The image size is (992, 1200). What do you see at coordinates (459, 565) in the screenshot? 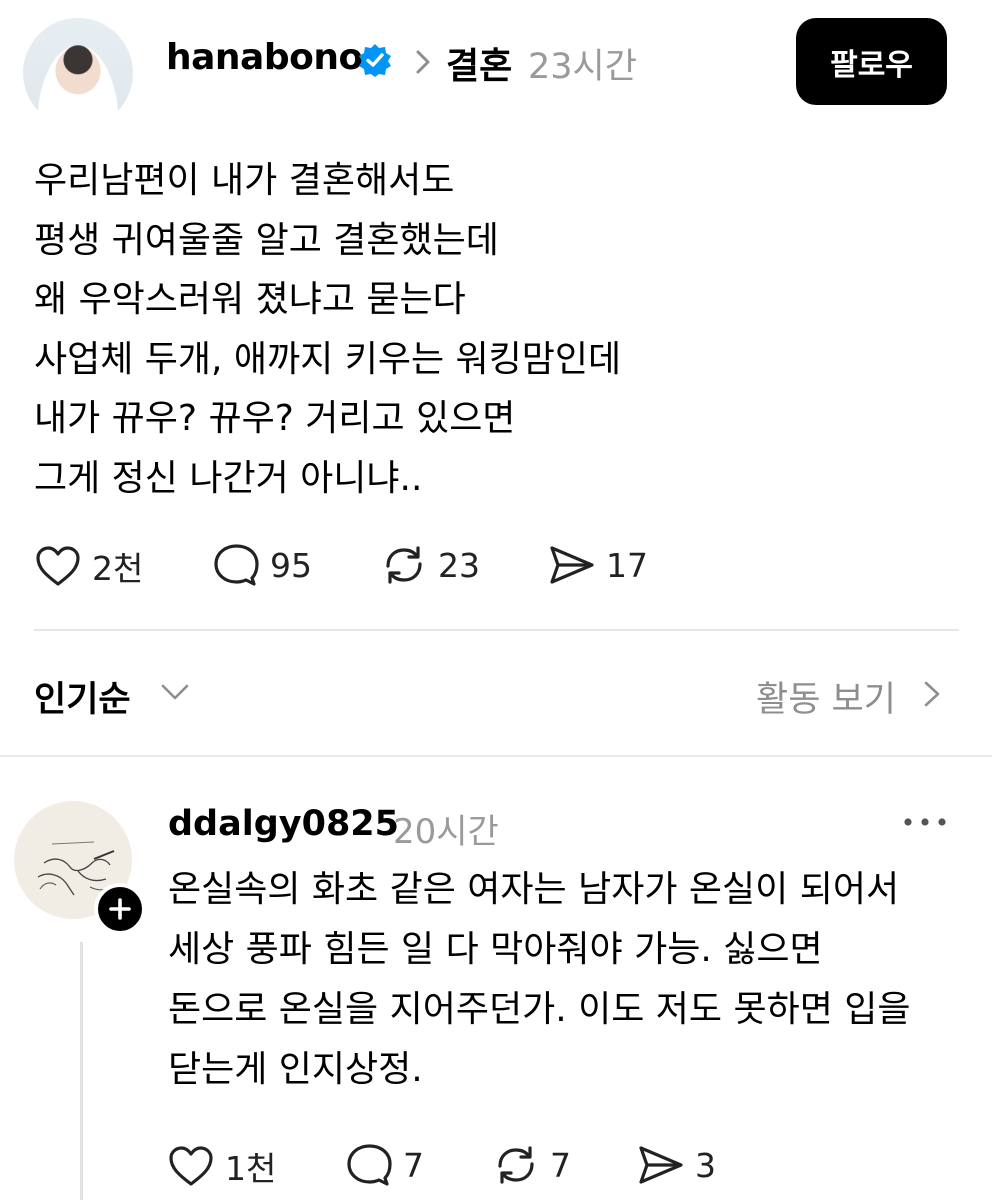
I see `repost-count: 23` at bounding box center [459, 565].